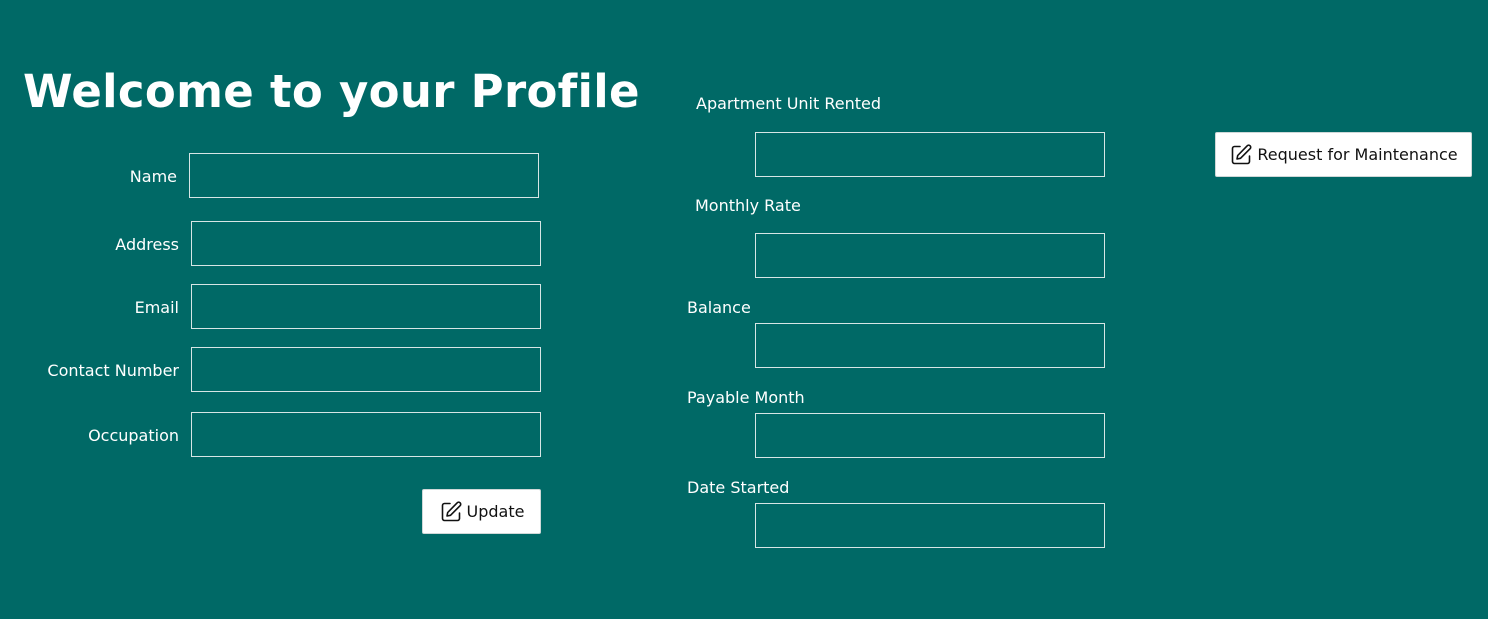  I want to click on occupation-label: Occupation, so click(133, 435).